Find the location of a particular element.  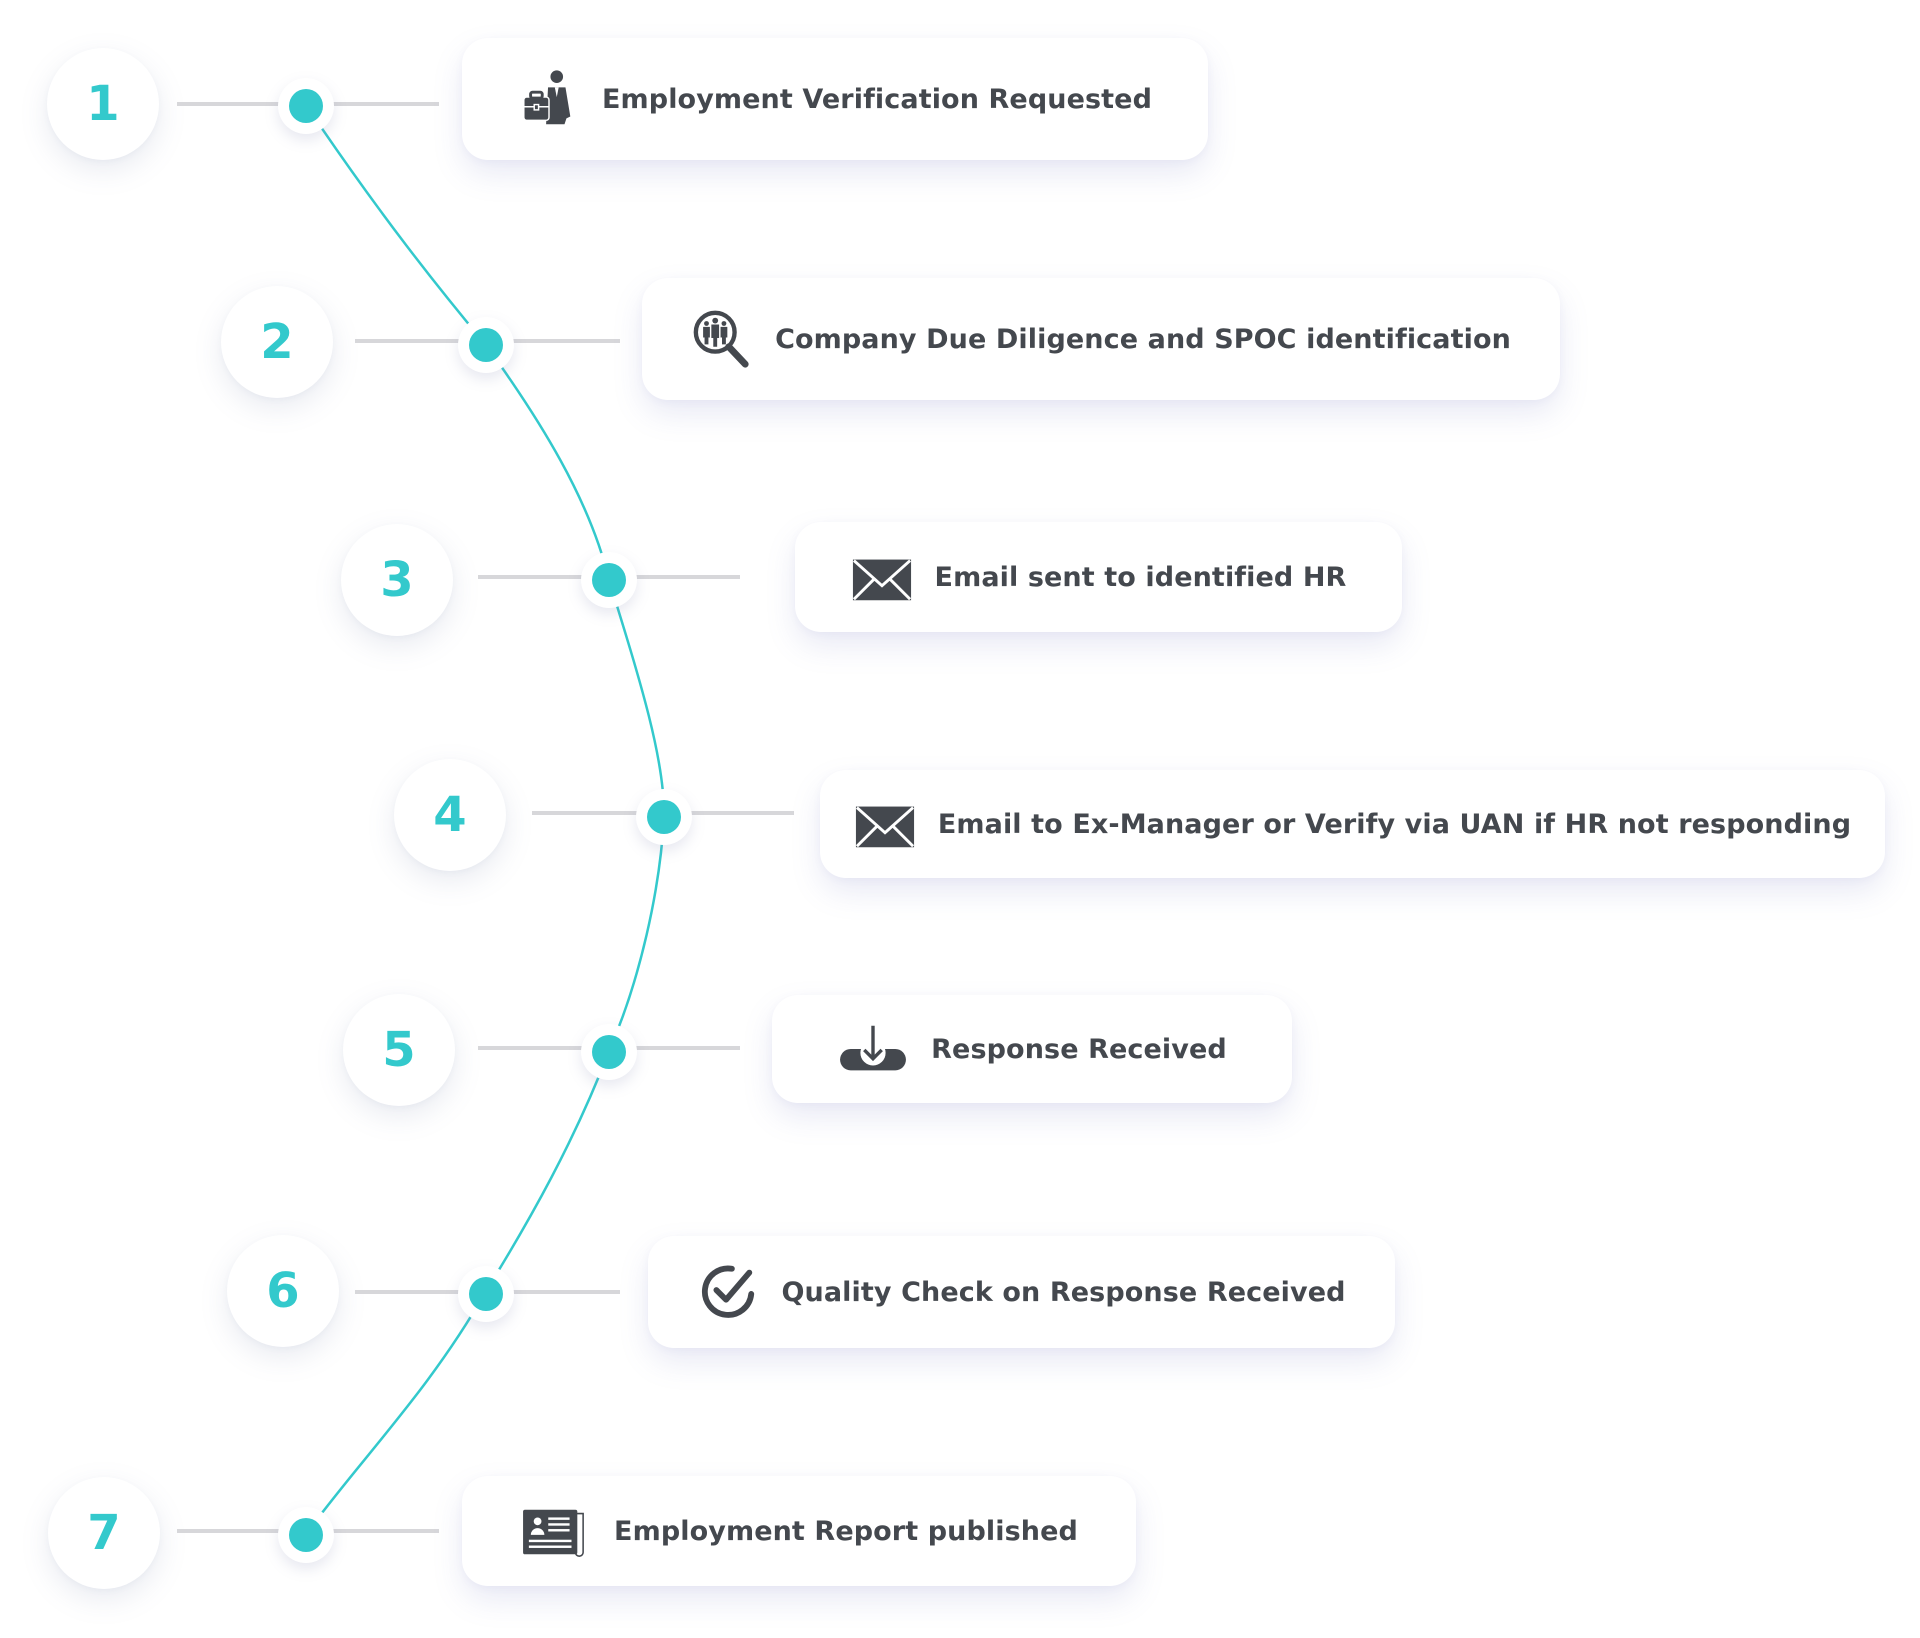

step-number-circle: 5 is located at coordinates (399, 1050).